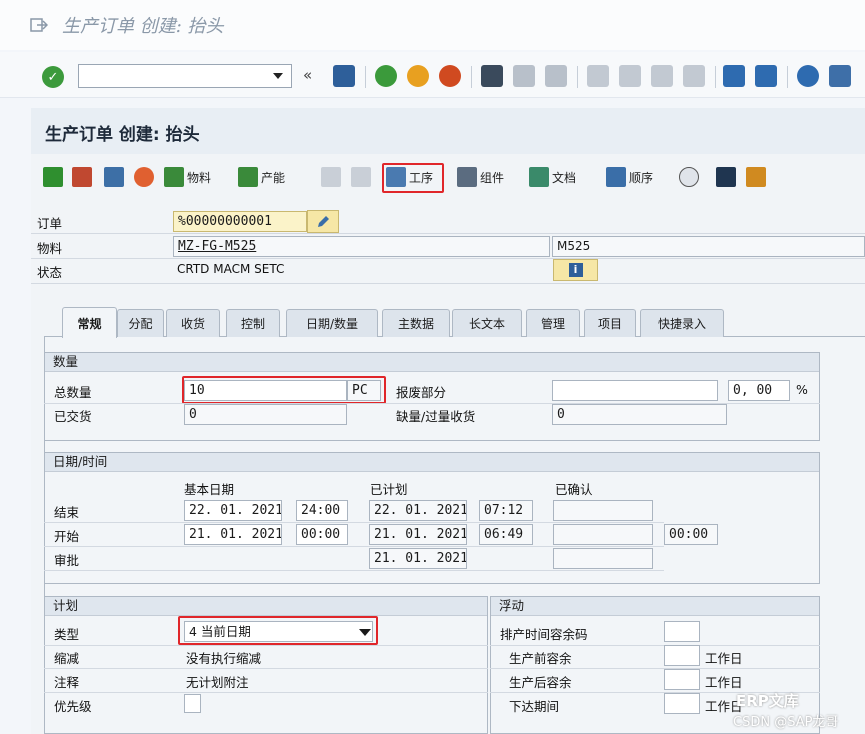 The width and height of the screenshot is (865, 734). I want to click on back-icon, so click(386, 76).